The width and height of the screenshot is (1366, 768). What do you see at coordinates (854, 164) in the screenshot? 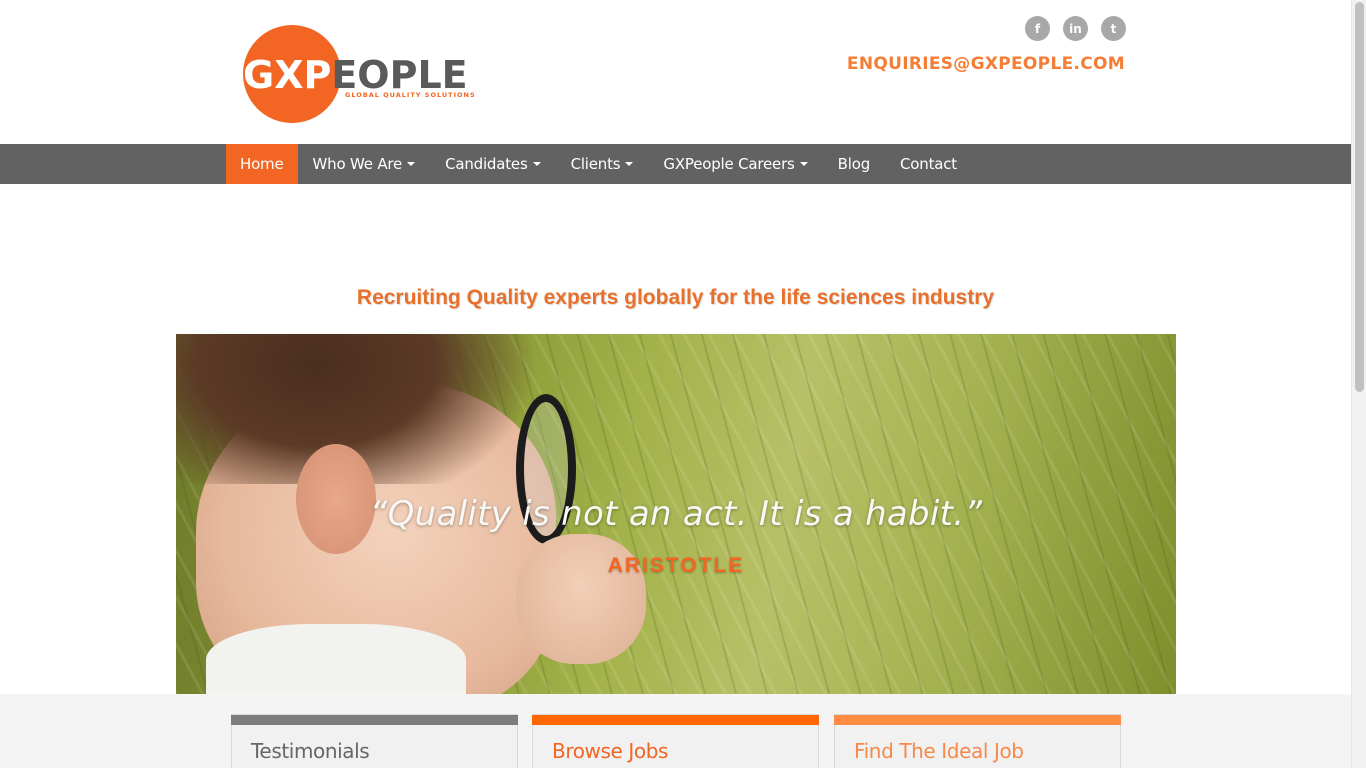
I see `nav-item-blog: Blog` at bounding box center [854, 164].